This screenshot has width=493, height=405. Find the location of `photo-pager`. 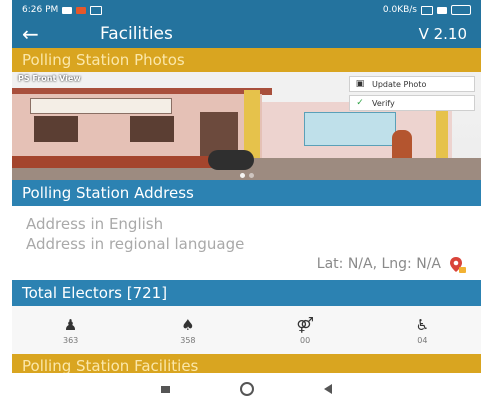

photo-pager is located at coordinates (246, 175).